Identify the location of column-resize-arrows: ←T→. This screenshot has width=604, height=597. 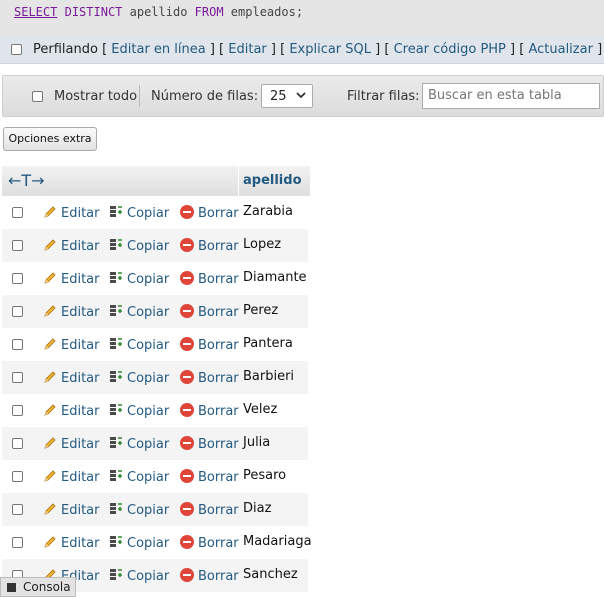
(26, 180).